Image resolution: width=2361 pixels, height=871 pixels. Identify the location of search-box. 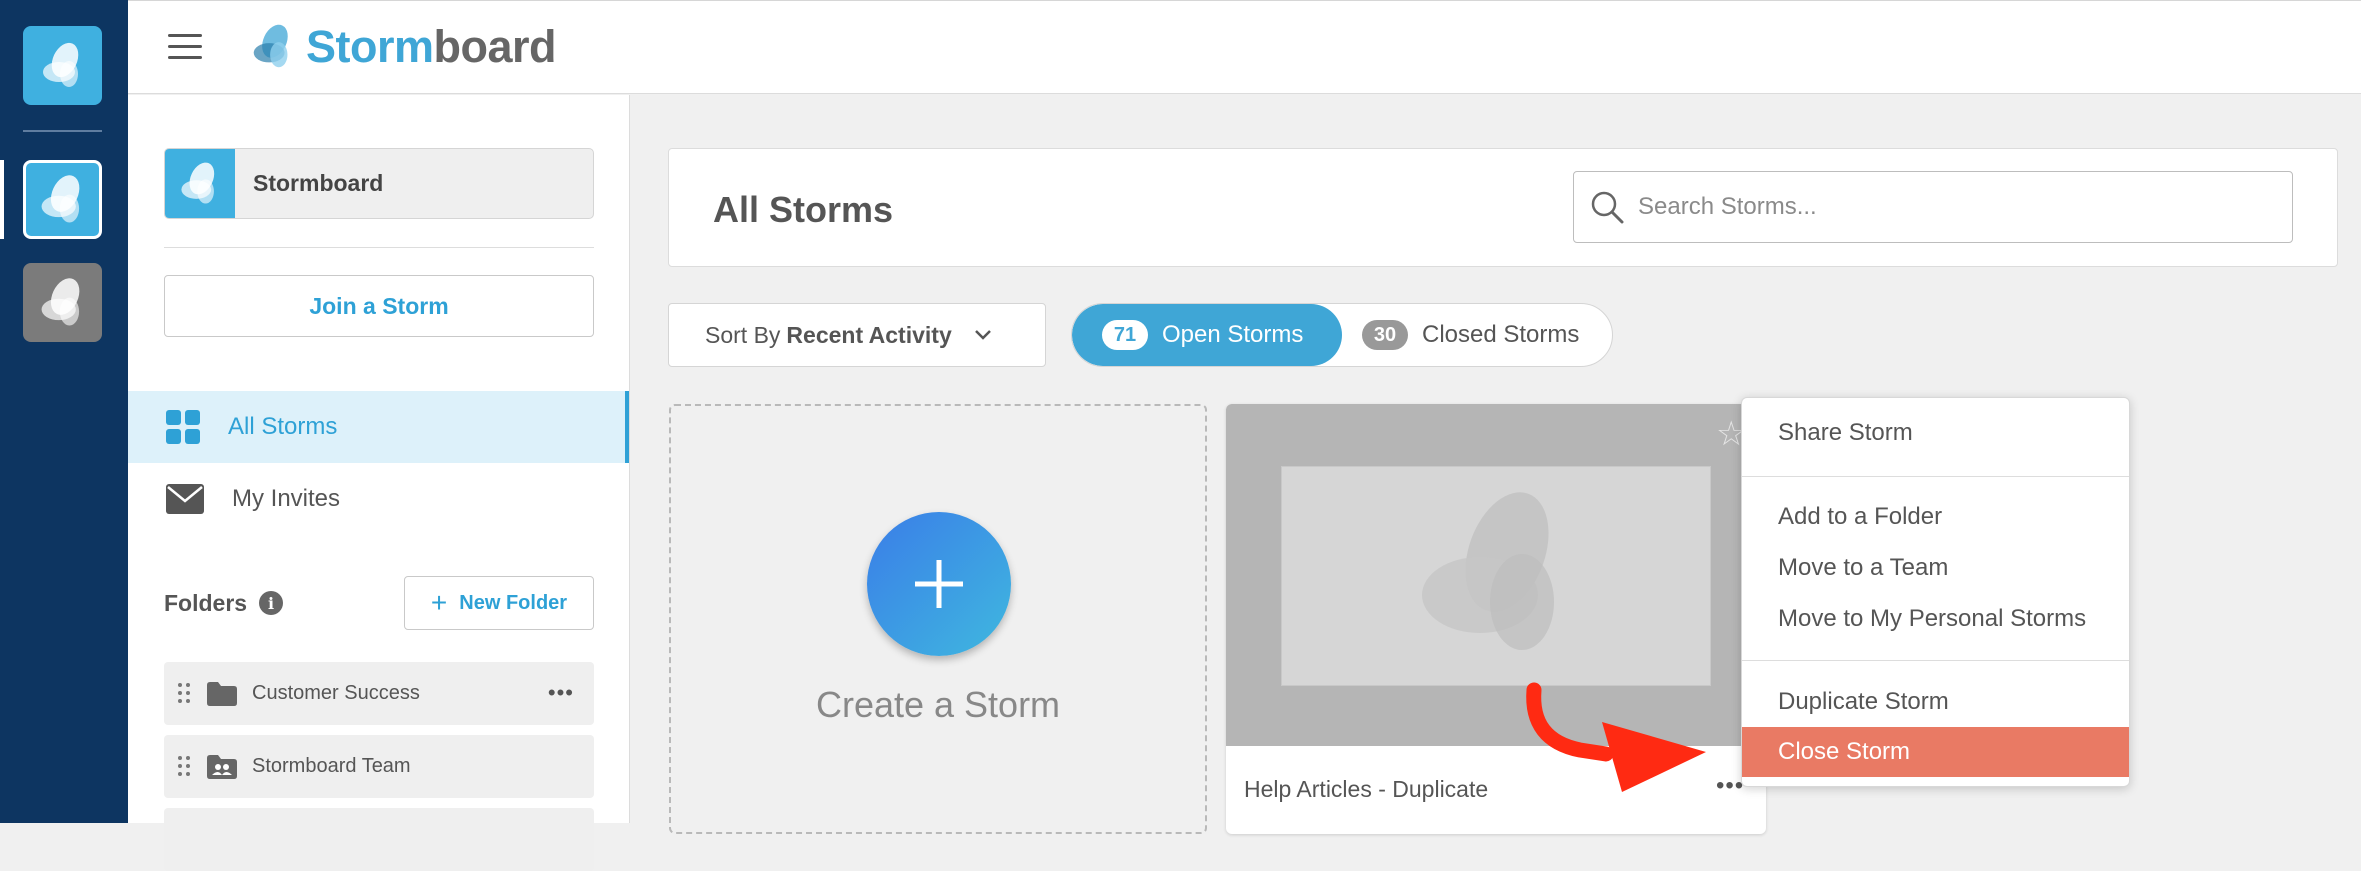
(1933, 207).